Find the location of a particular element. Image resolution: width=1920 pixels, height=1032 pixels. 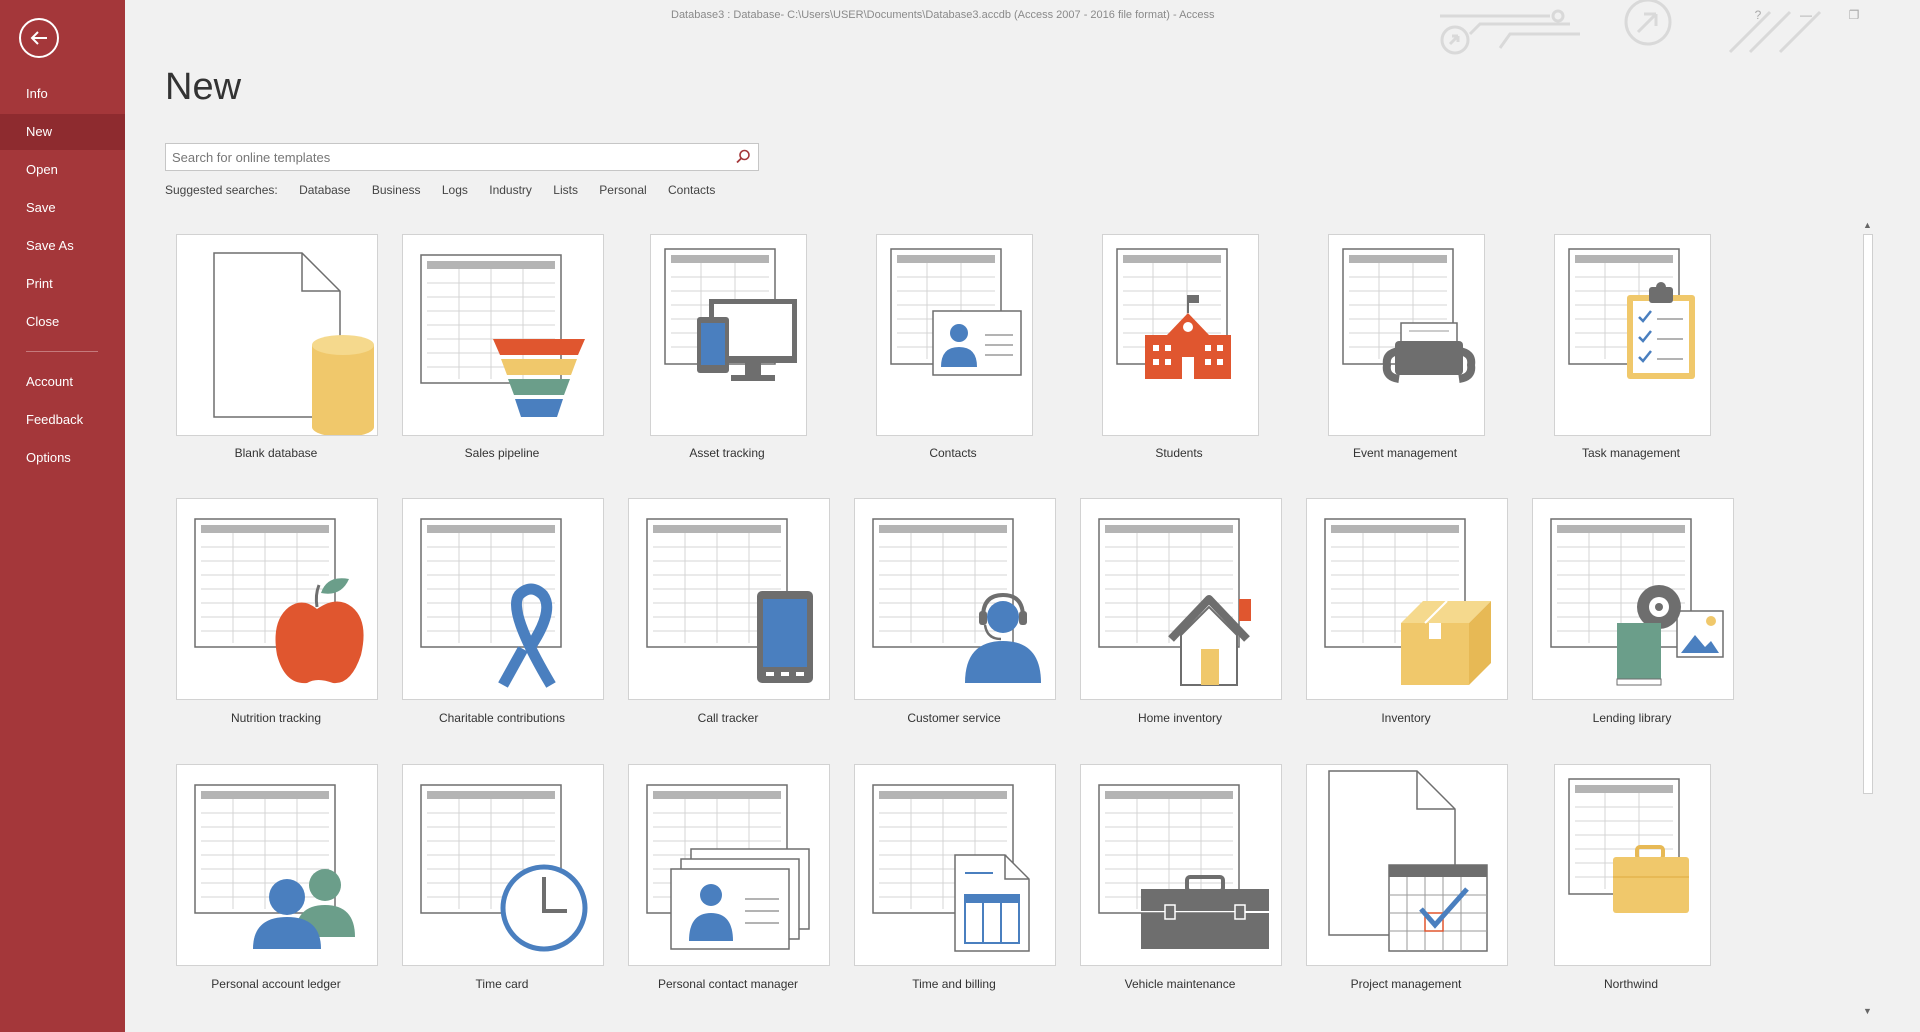

suggested-link-database: Database is located at coordinates (324, 190).